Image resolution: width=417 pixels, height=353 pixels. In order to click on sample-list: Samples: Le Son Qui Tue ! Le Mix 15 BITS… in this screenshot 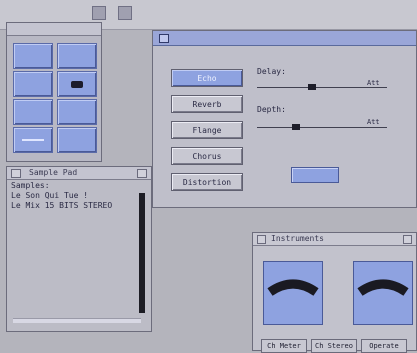, I will do `click(75, 196)`.